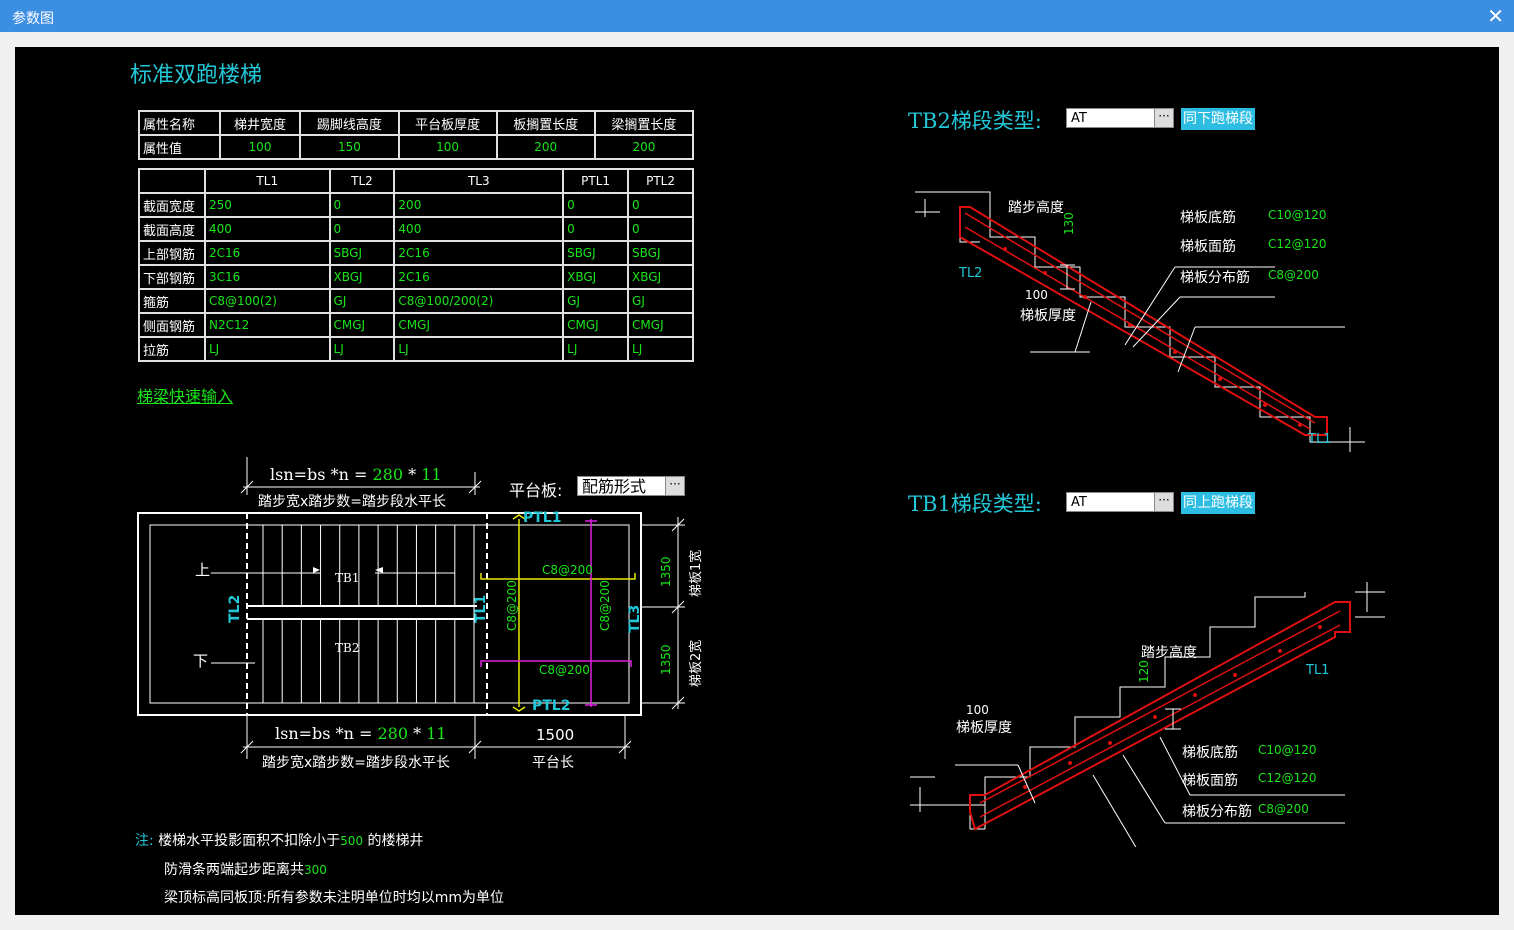 The image size is (1514, 930). What do you see at coordinates (971, 273) in the screenshot?
I see `tb2-left-beam-label: TL2` at bounding box center [971, 273].